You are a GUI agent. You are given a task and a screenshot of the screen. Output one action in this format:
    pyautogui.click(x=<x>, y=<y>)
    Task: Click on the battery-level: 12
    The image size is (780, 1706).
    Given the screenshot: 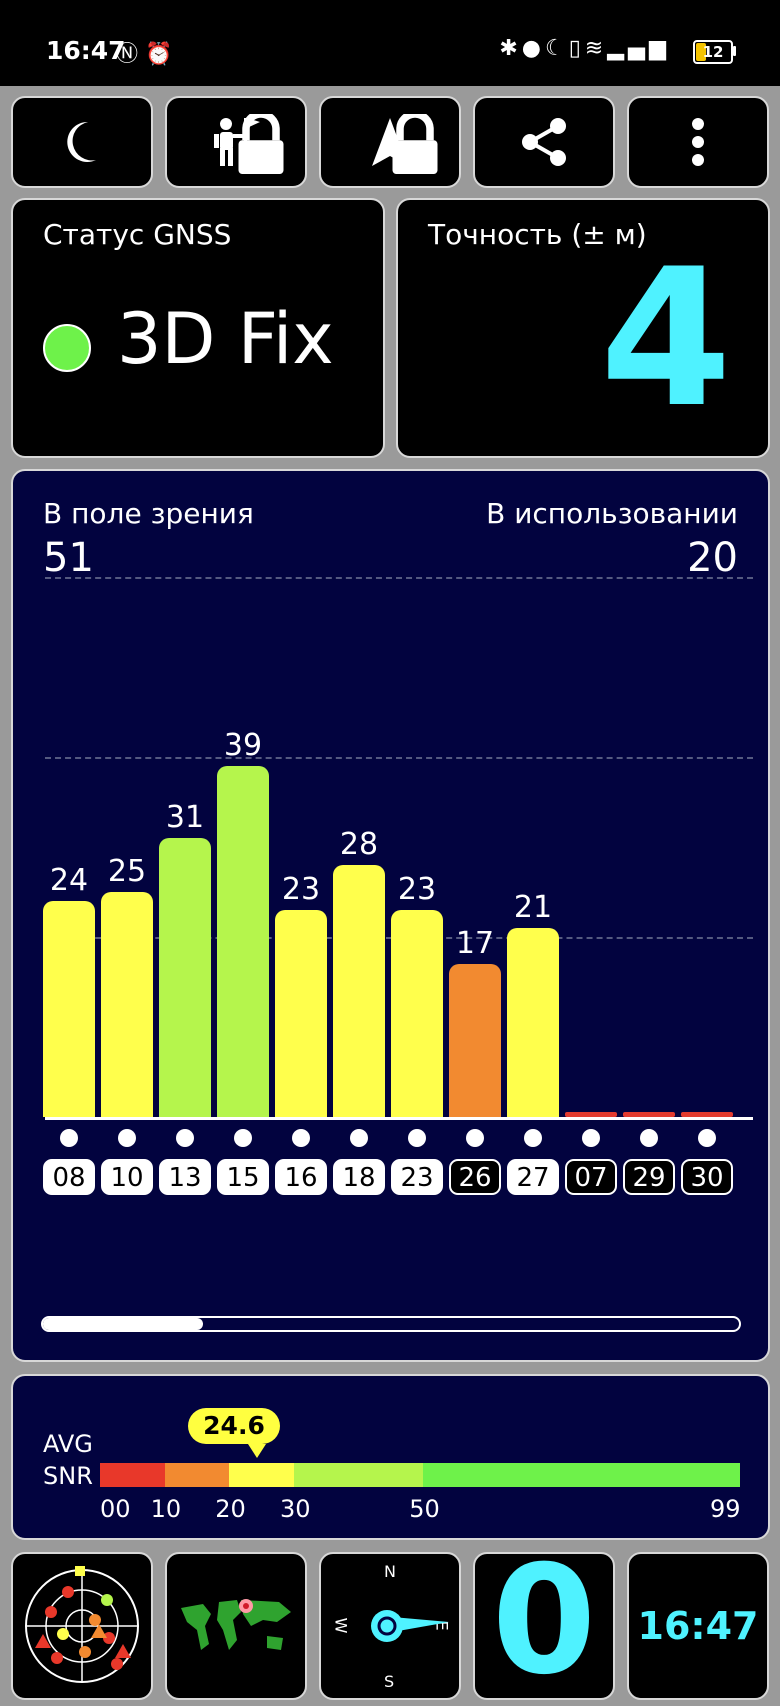 What is the action you would take?
    pyautogui.click(x=713, y=52)
    